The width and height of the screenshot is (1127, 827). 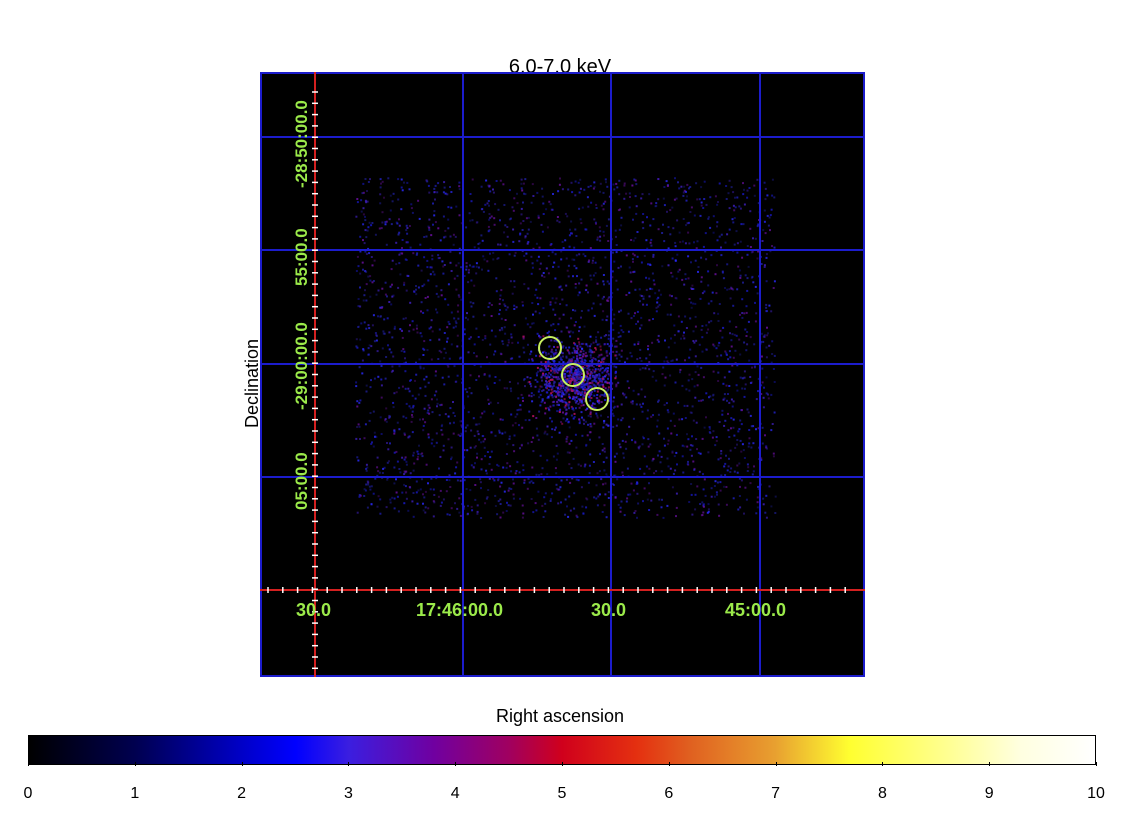 I want to click on dec-tick-label-1: -28:50:00.0, so click(x=301, y=144).